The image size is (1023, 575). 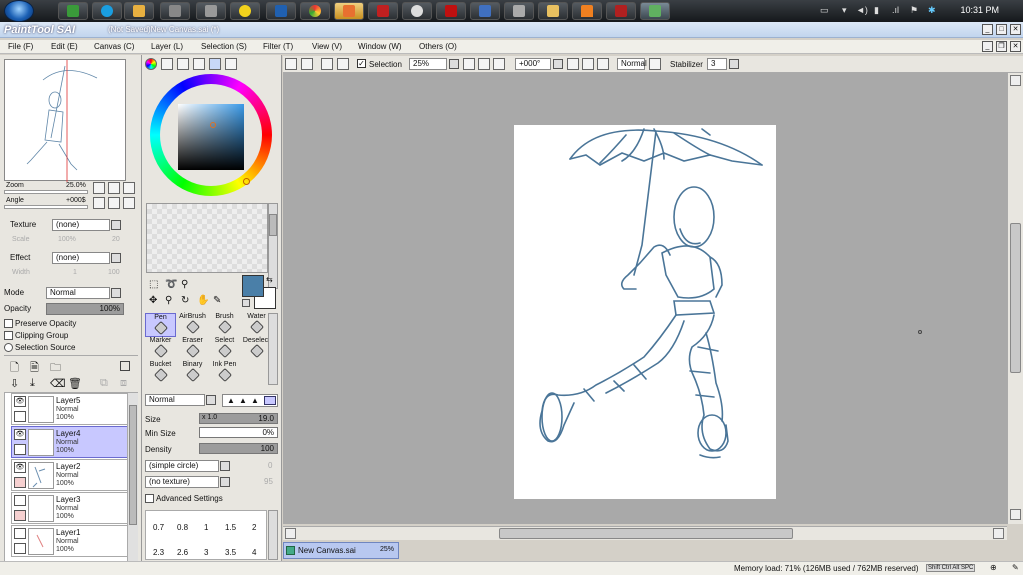 What do you see at coordinates (104, 383) in the screenshot?
I see `apply-mask-icon: ⧉` at bounding box center [104, 383].